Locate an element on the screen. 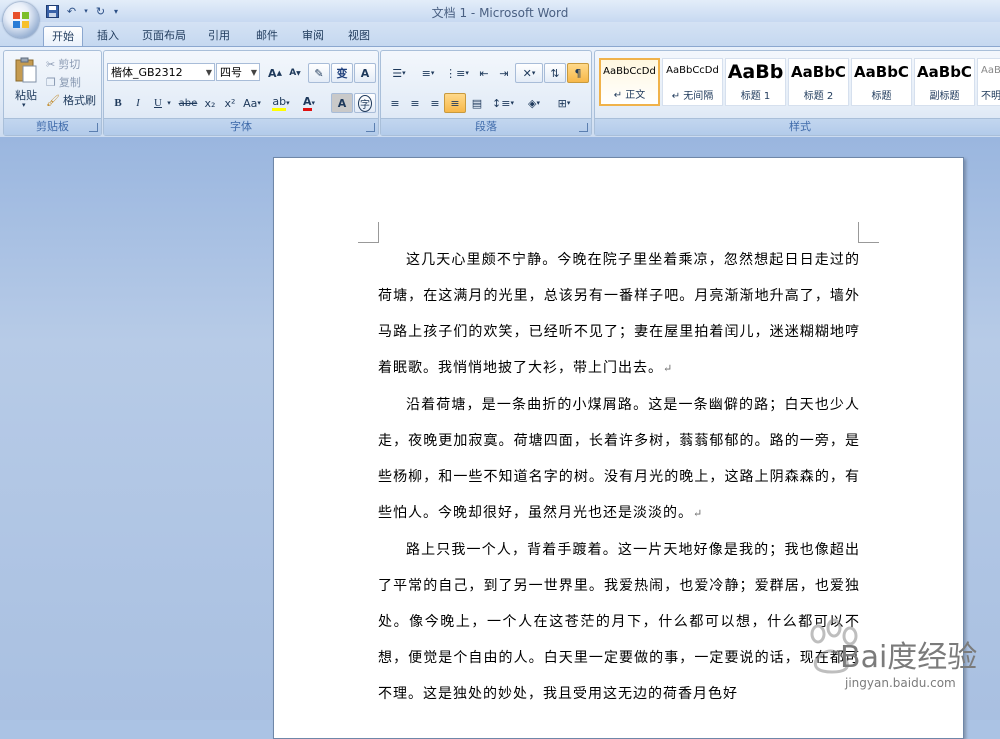 The height and width of the screenshot is (739, 1000). grow-font-button: A ▲ is located at coordinates (275, 73).